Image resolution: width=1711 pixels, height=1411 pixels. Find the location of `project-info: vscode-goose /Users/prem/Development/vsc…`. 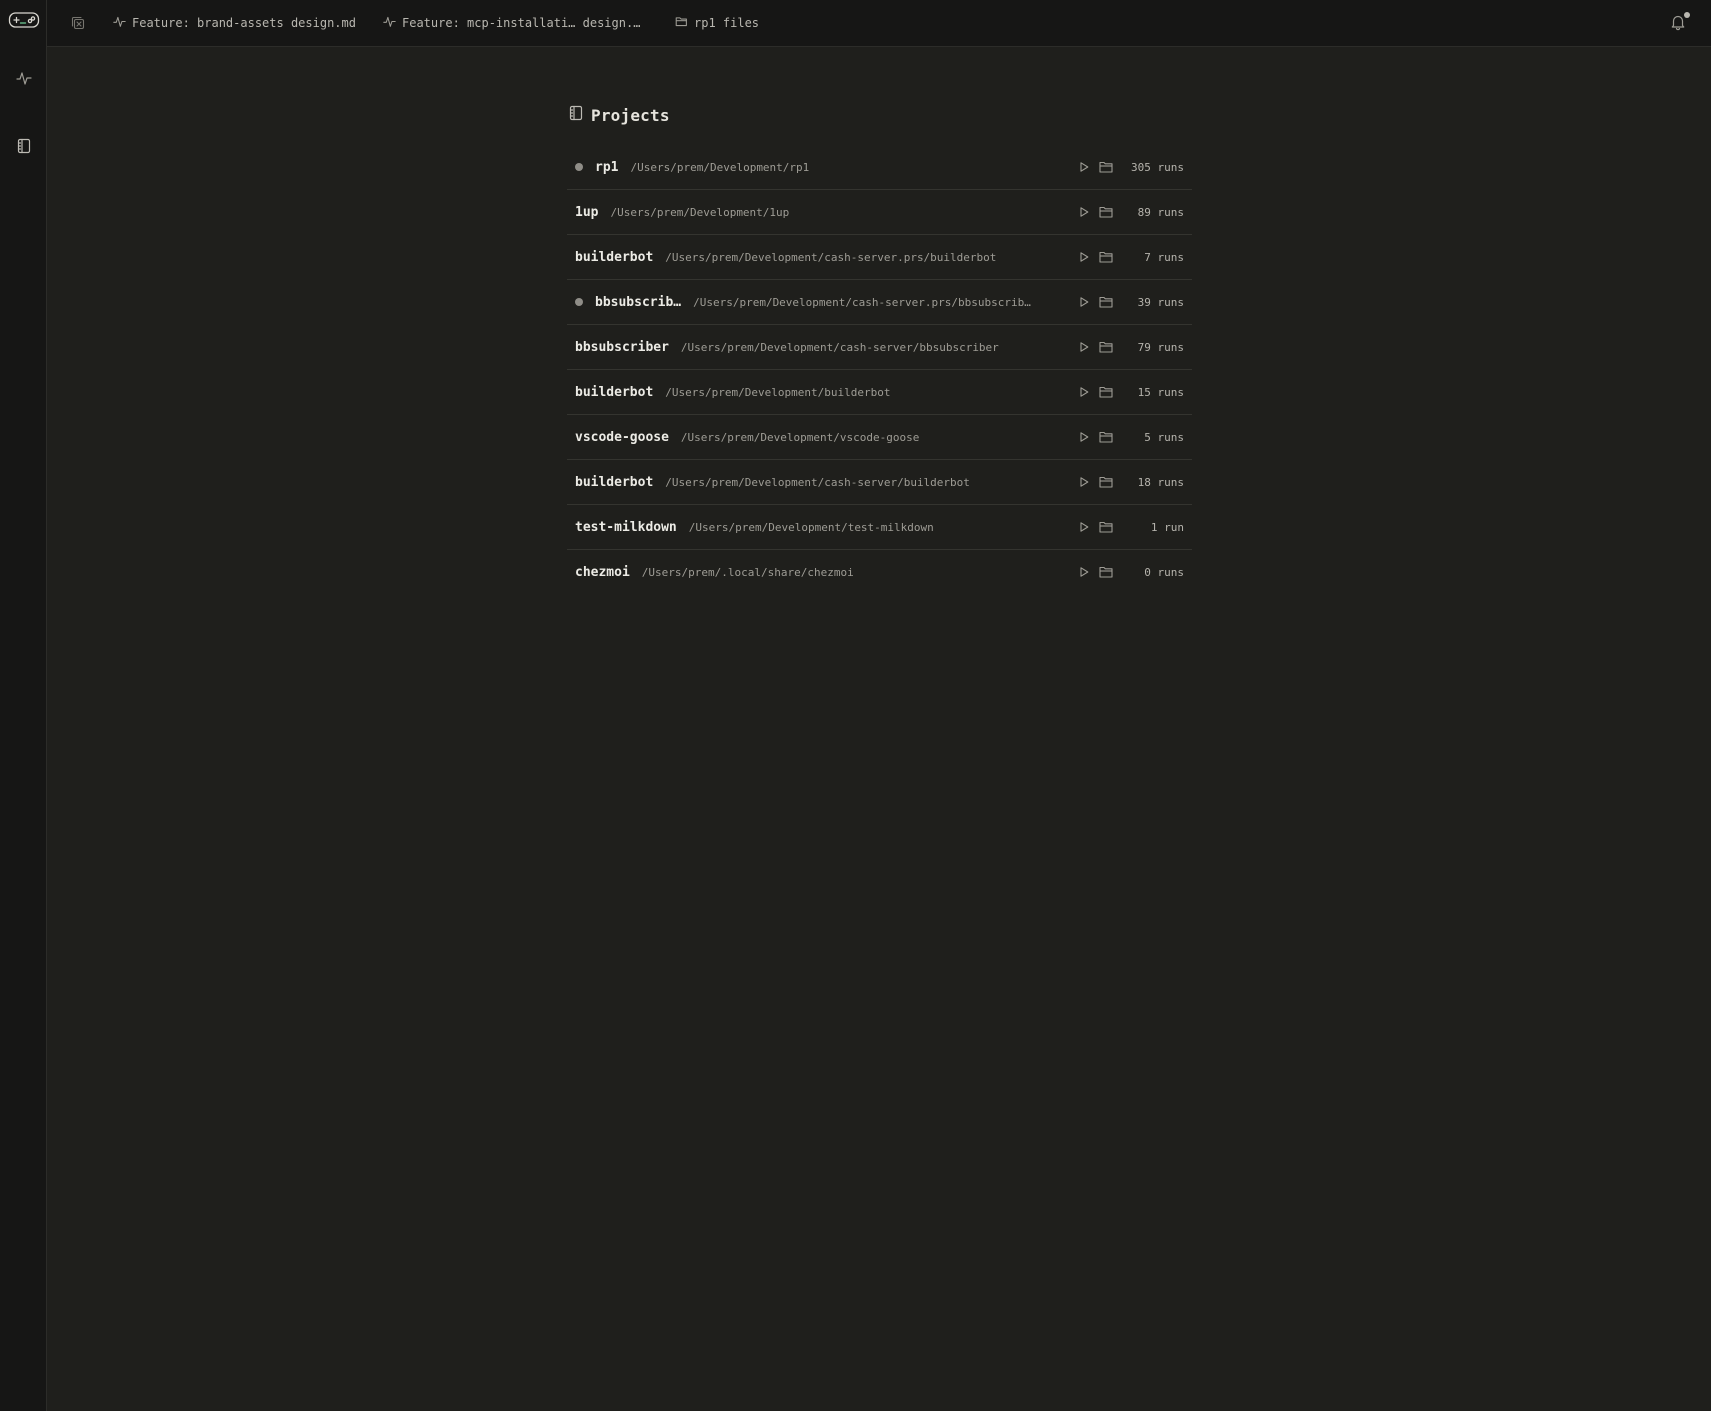

project-info: vscode-goose /Users/prem/Development/vsc… is located at coordinates (815, 437).